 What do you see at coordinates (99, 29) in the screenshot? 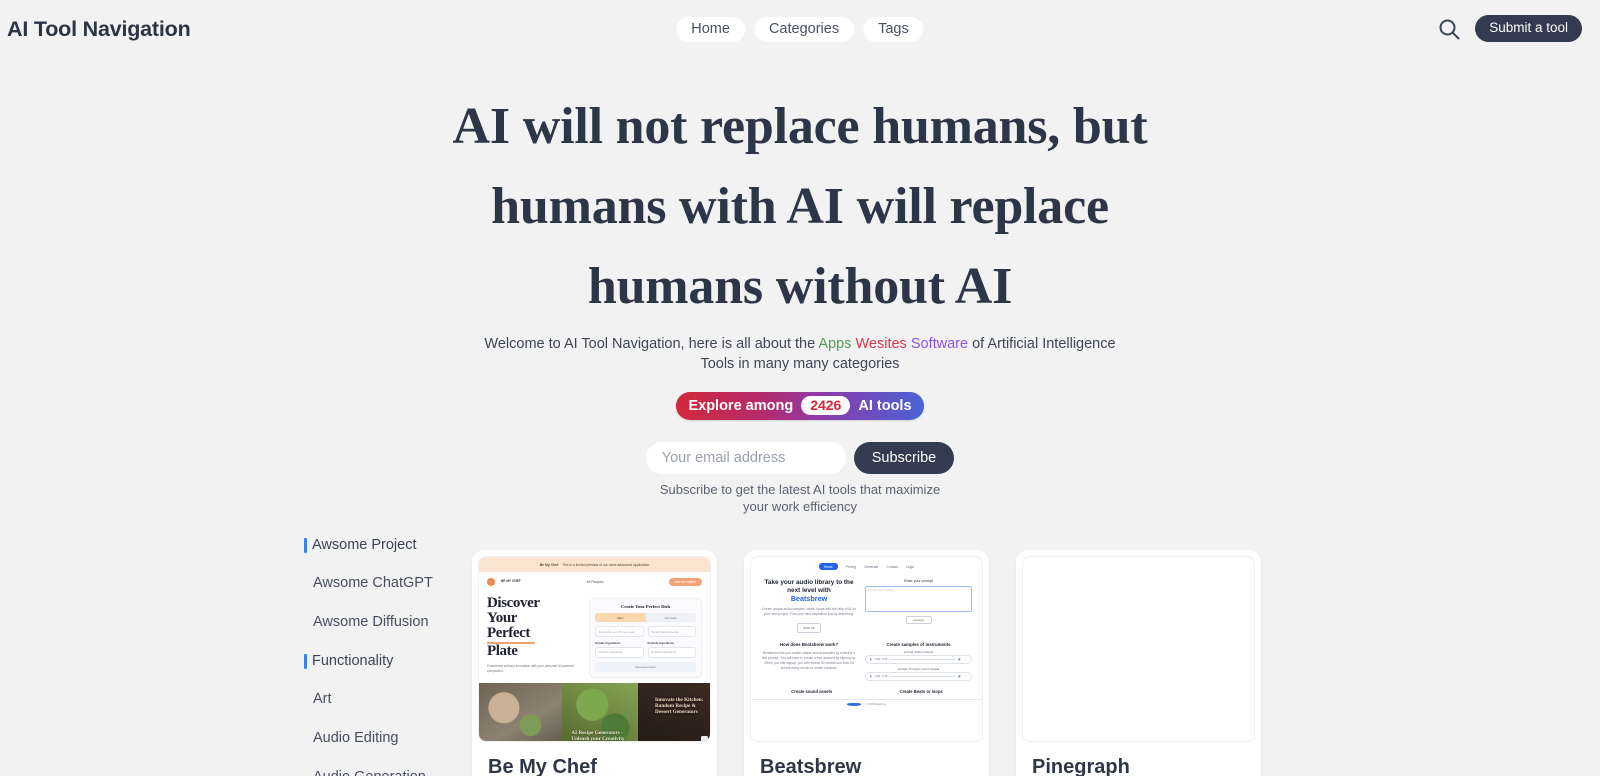
I see `site-brand: AI Tool Navigation` at bounding box center [99, 29].